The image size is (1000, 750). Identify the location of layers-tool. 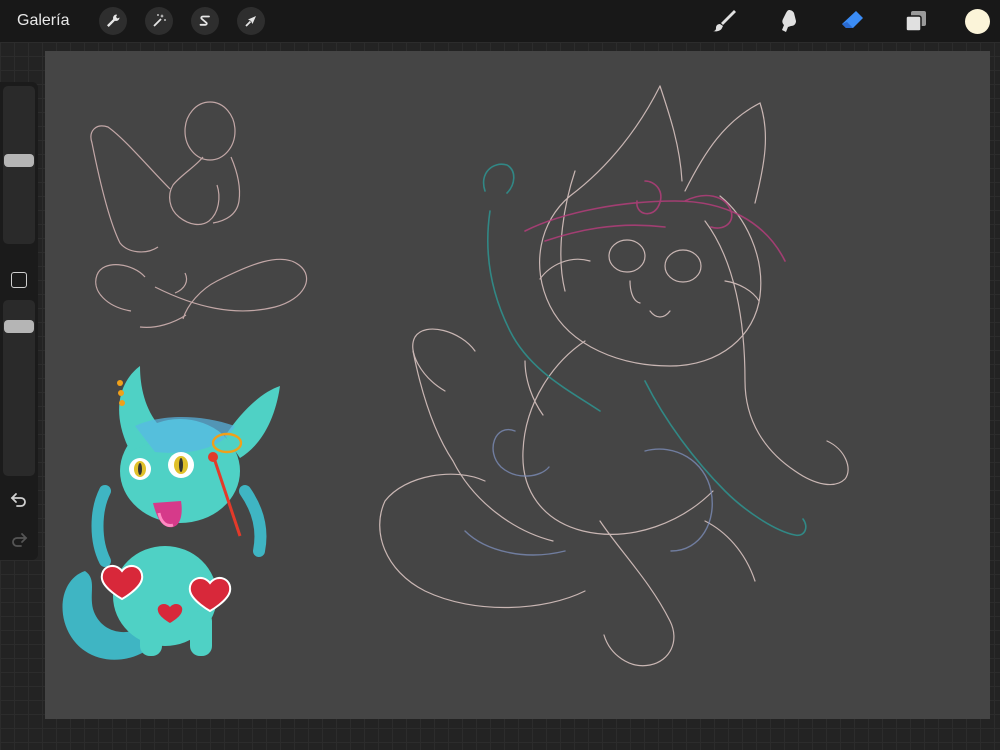
(916, 21).